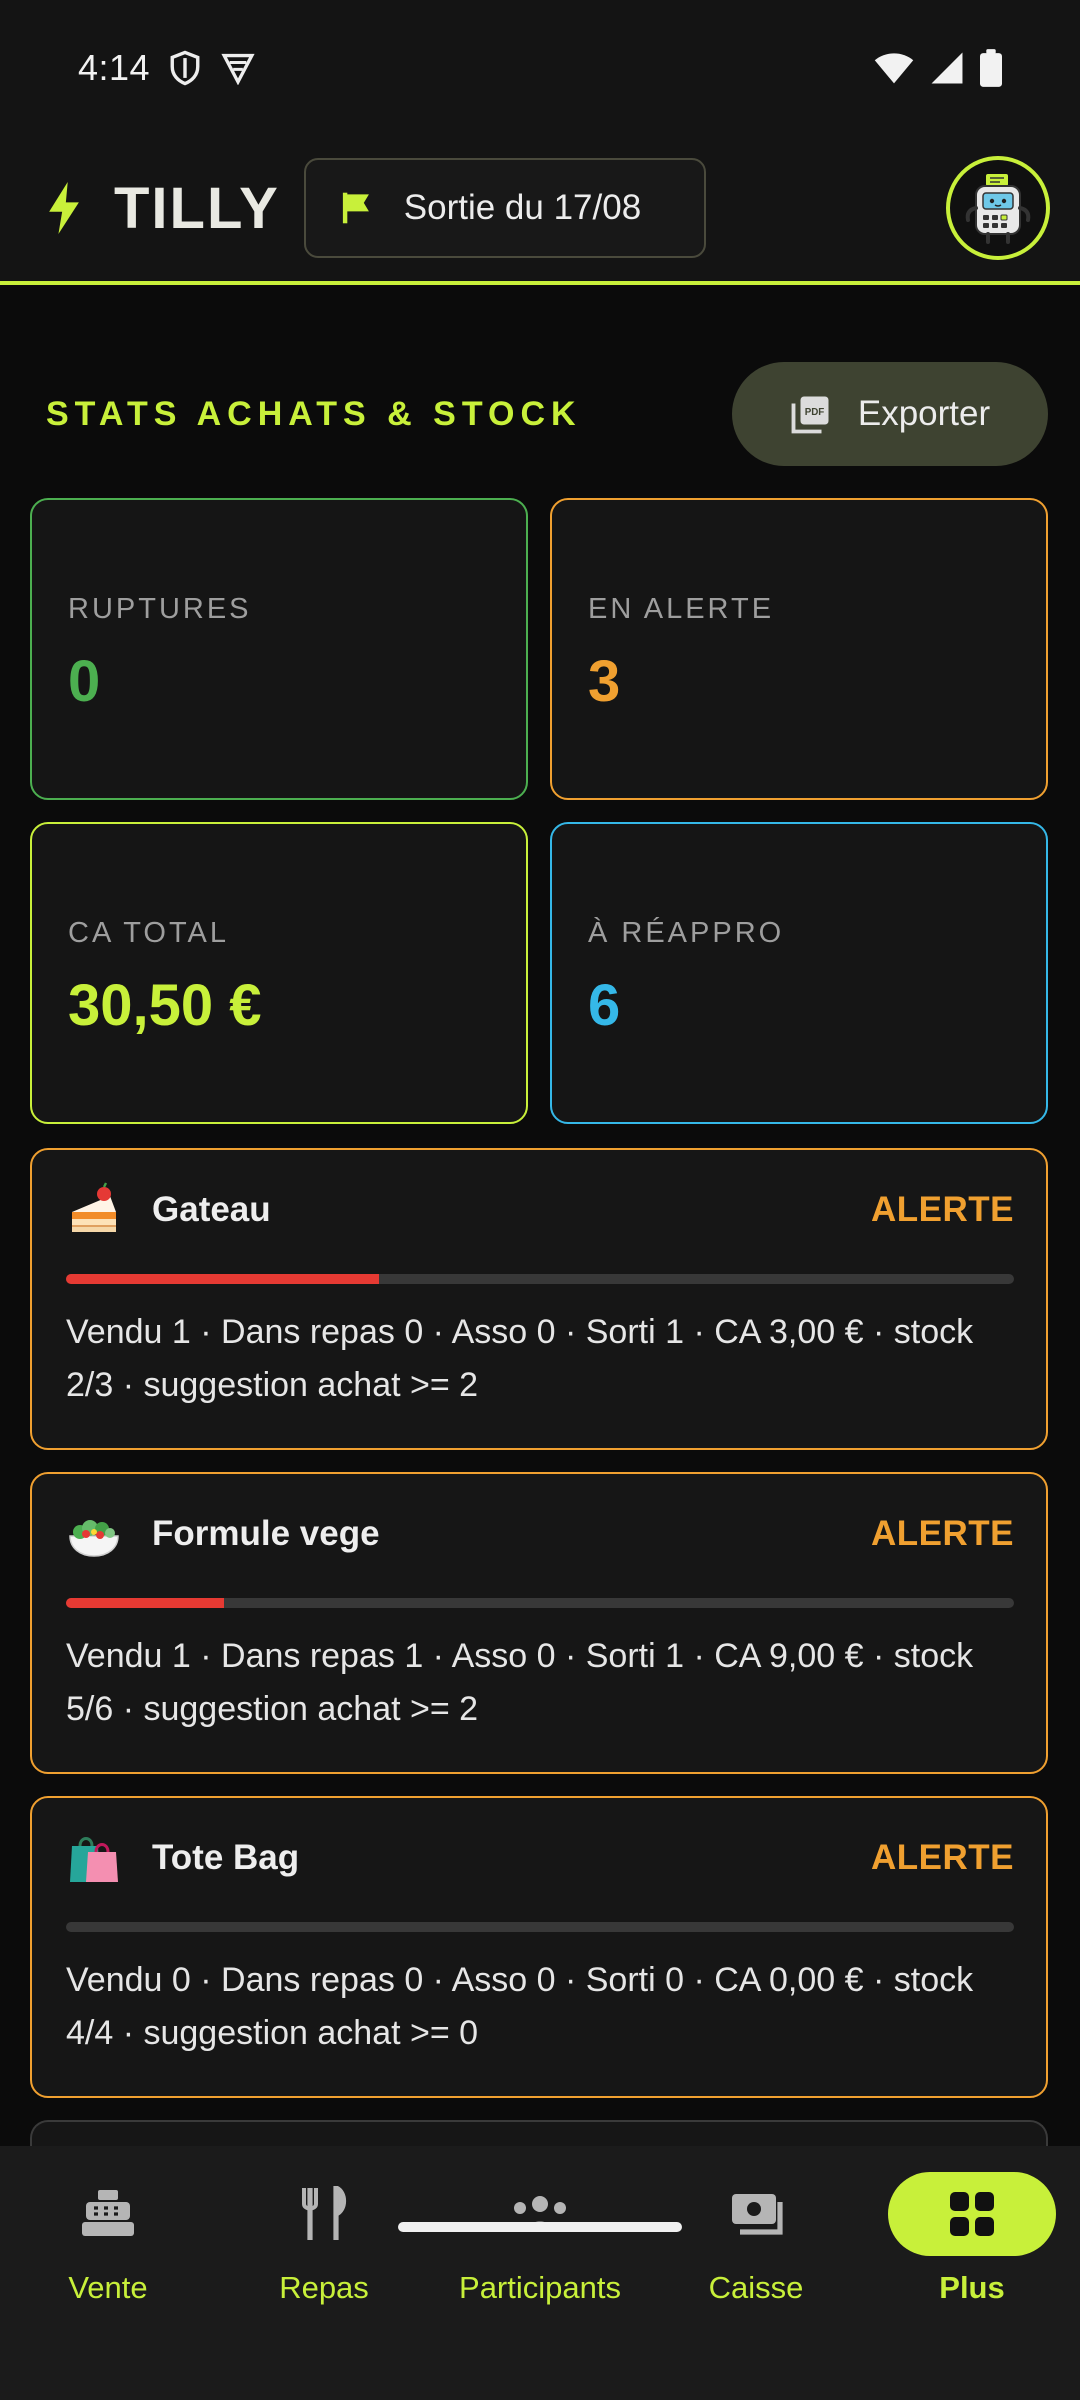 The width and height of the screenshot is (1080, 2400). I want to click on nav-label: Plus, so click(972, 2287).